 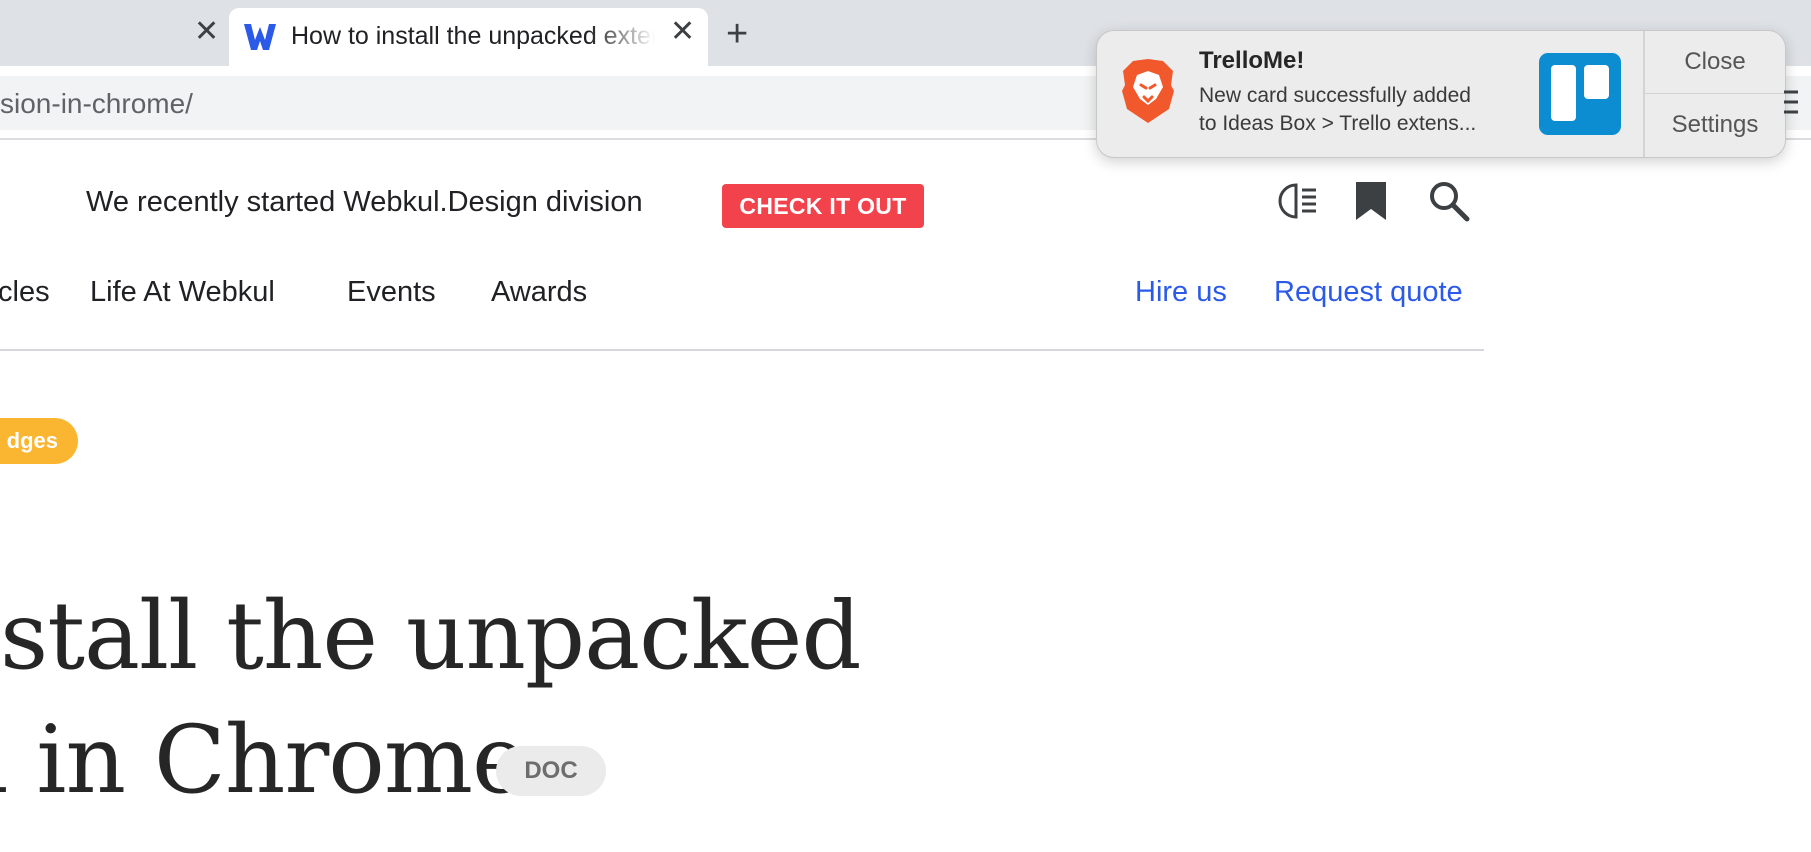 What do you see at coordinates (1715, 62) in the screenshot?
I see `notification-close-button: Close` at bounding box center [1715, 62].